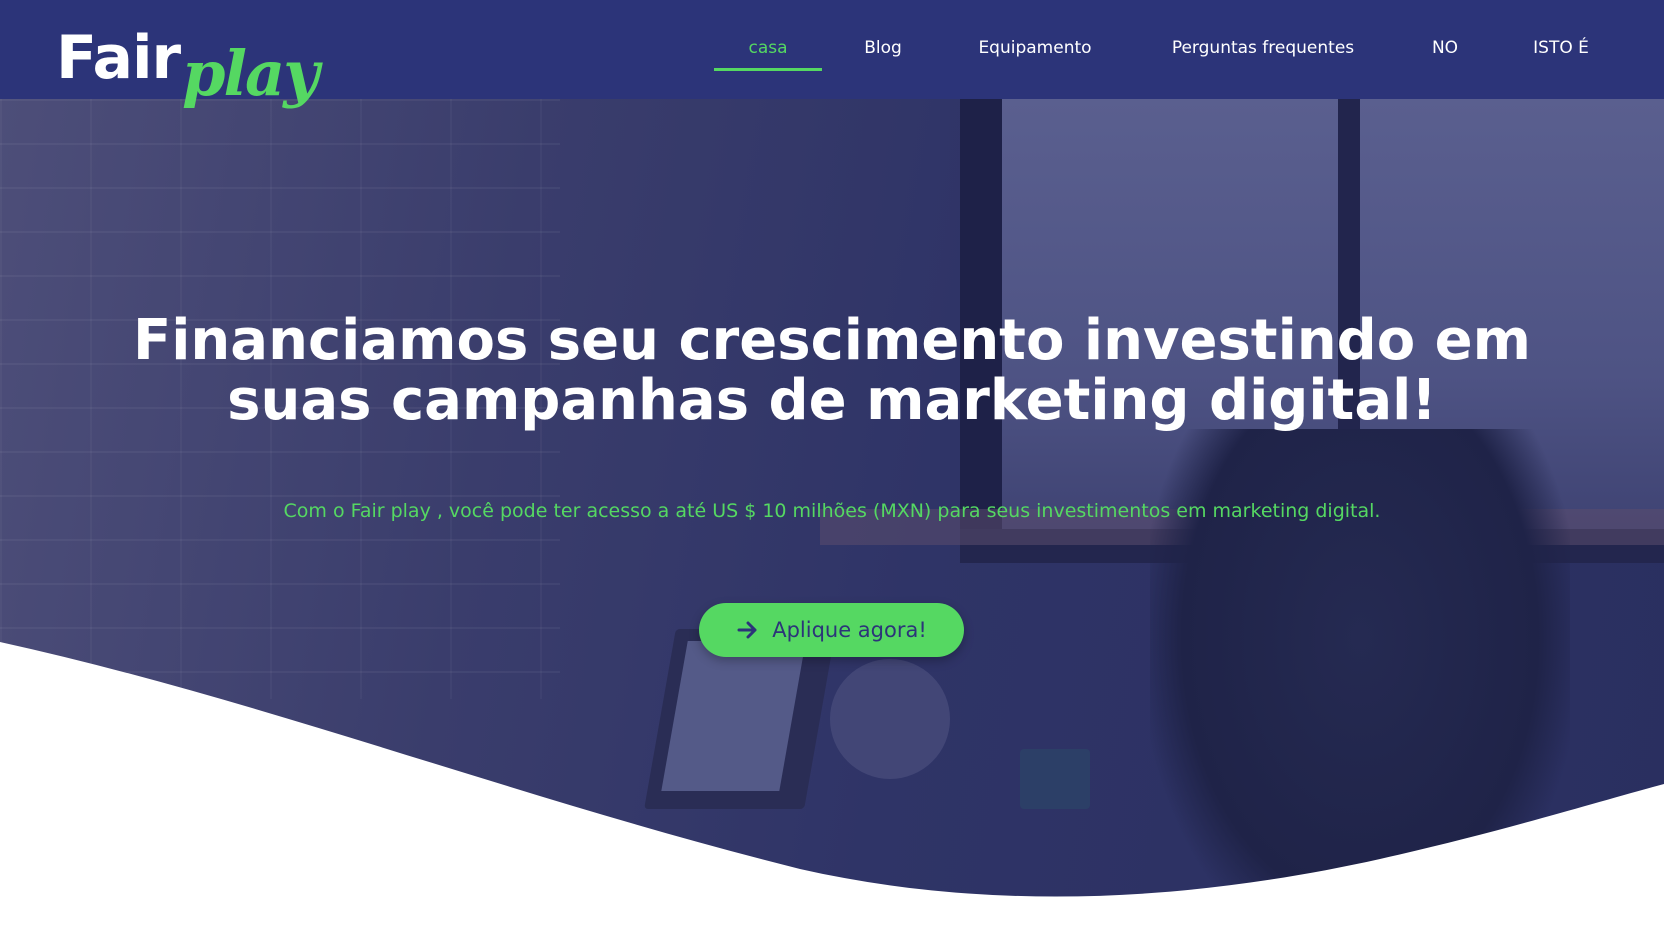 The height and width of the screenshot is (933, 1664). What do you see at coordinates (1445, 35) in the screenshot?
I see `nav-item-no: NO` at bounding box center [1445, 35].